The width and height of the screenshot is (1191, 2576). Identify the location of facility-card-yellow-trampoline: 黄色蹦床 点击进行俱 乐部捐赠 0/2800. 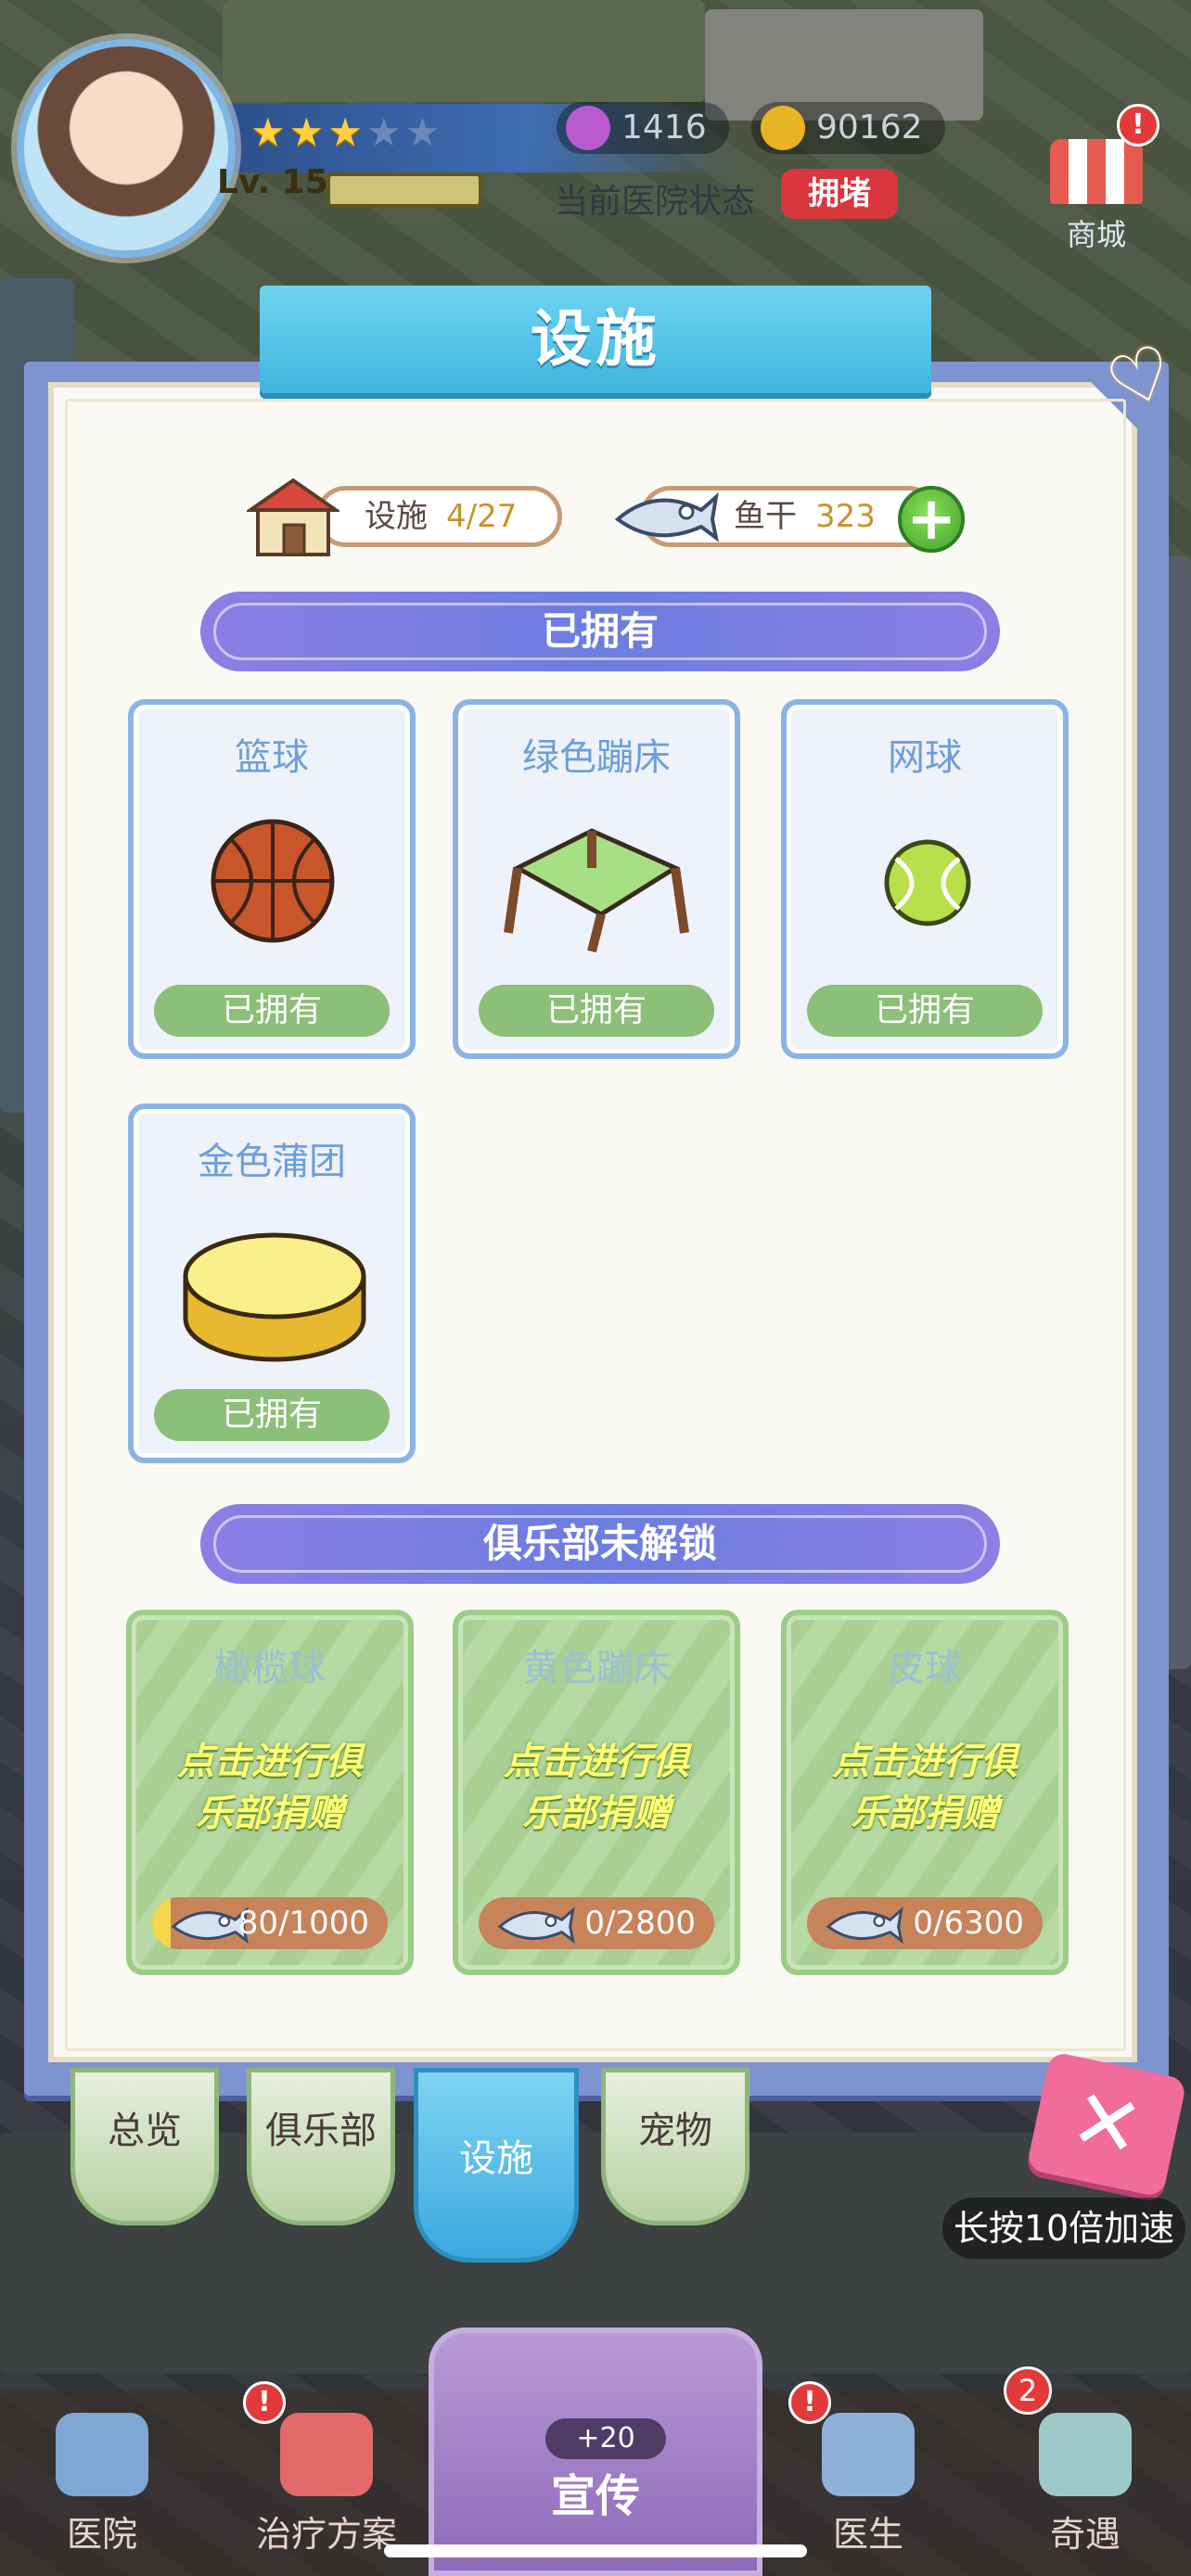
(597, 1793).